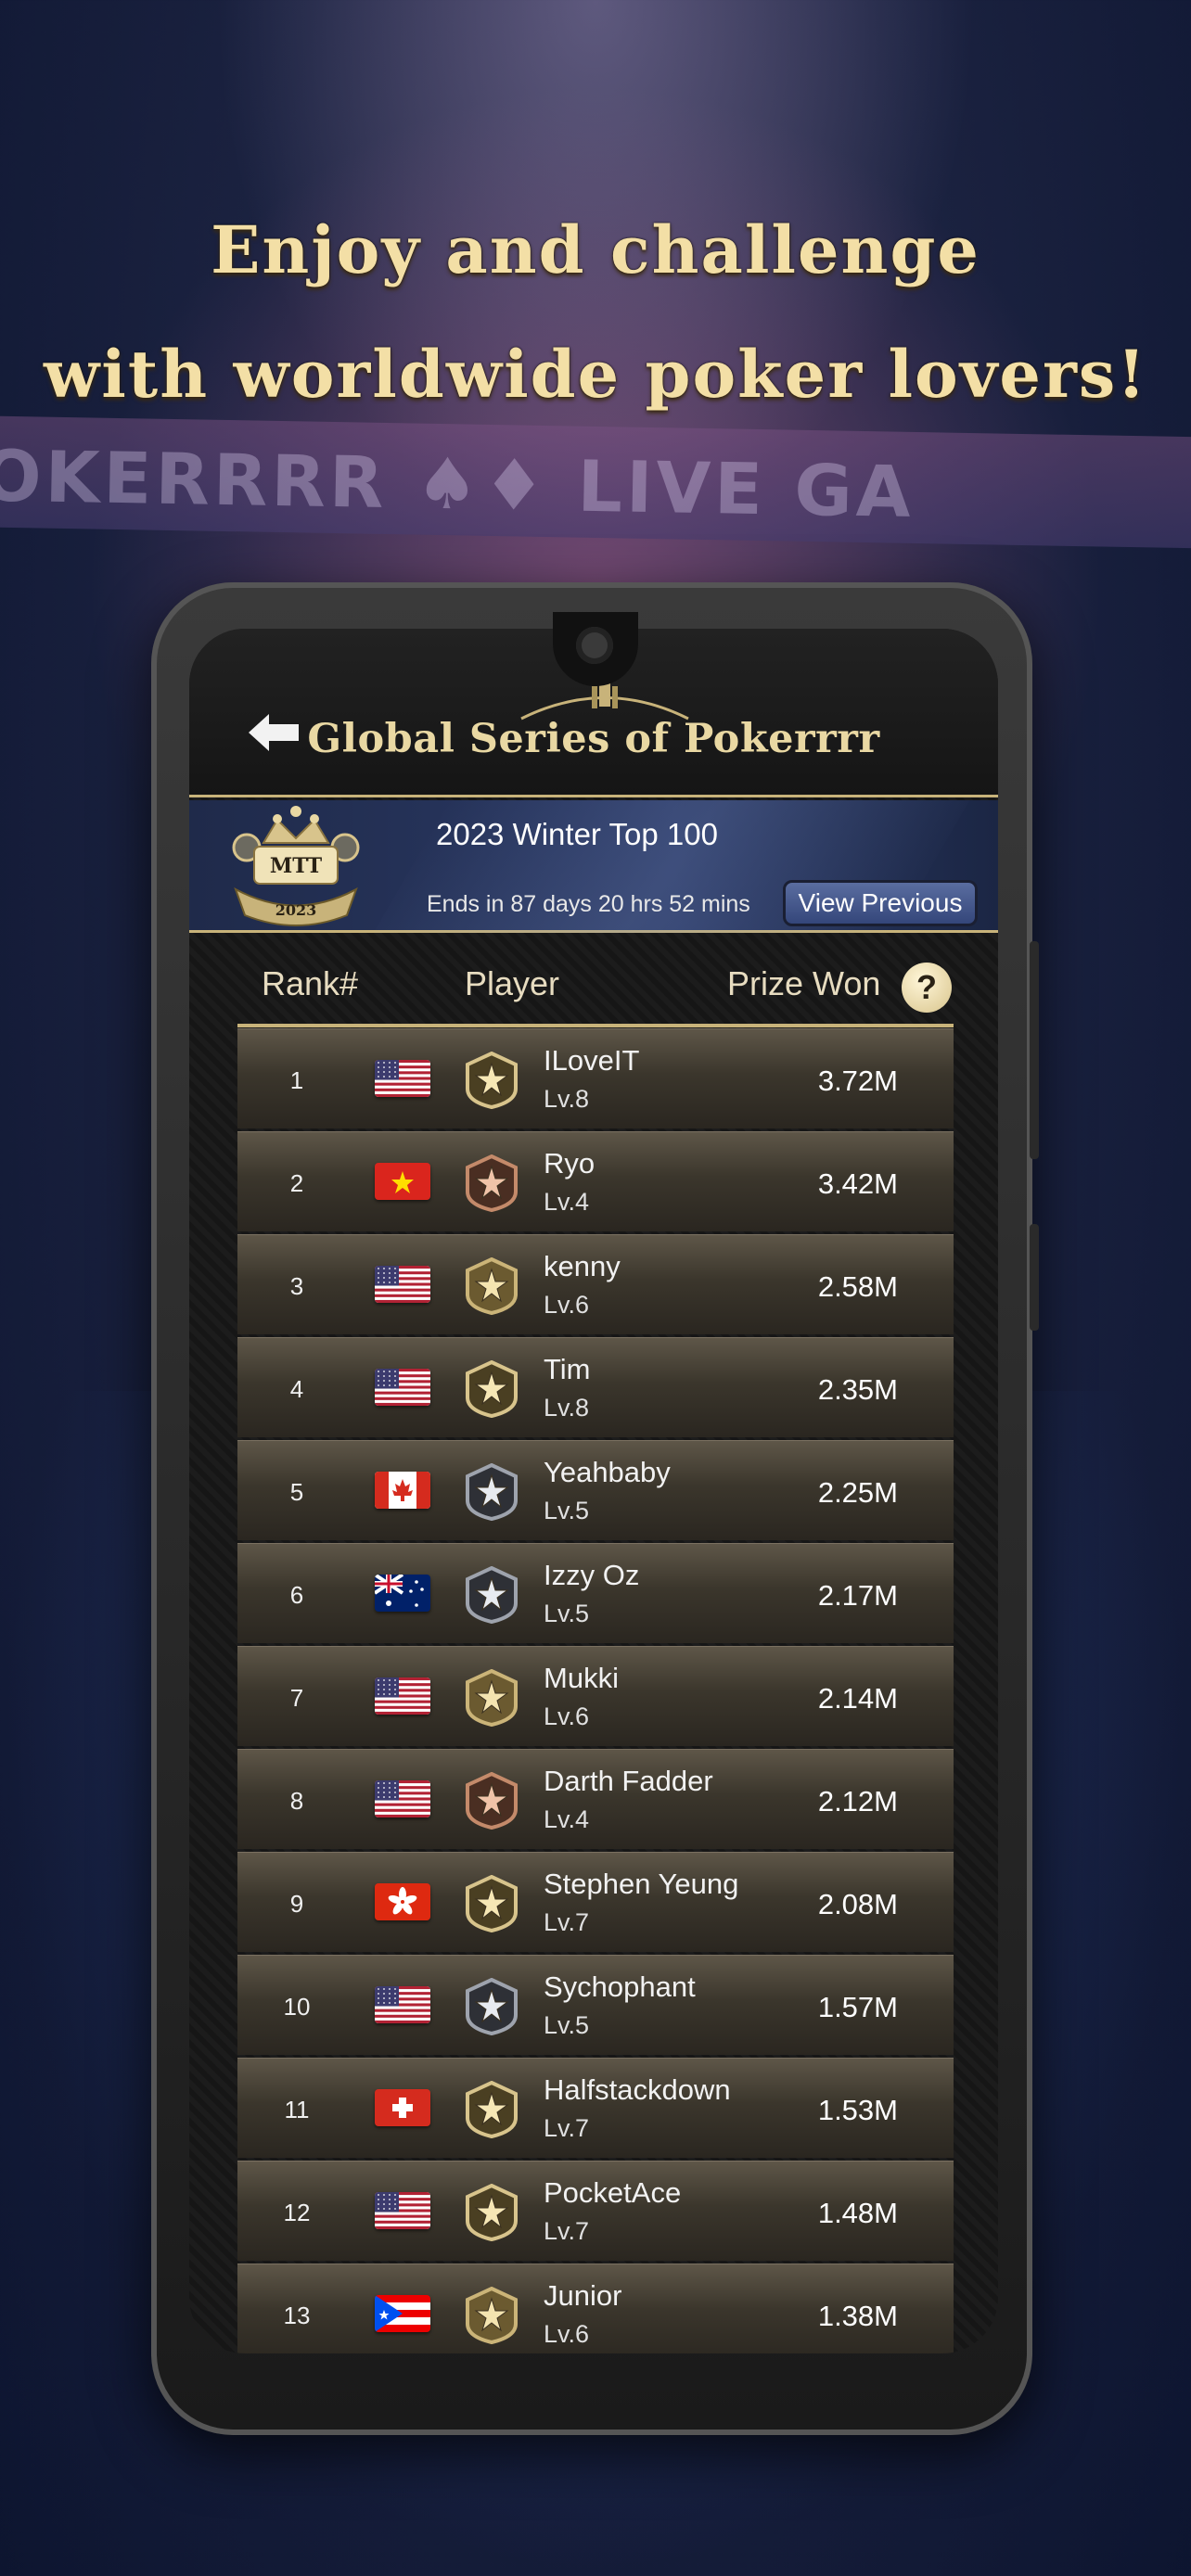 Image resolution: width=1191 pixels, height=2576 pixels. What do you see at coordinates (591, 1061) in the screenshot?
I see `player-name: ILoveIT` at bounding box center [591, 1061].